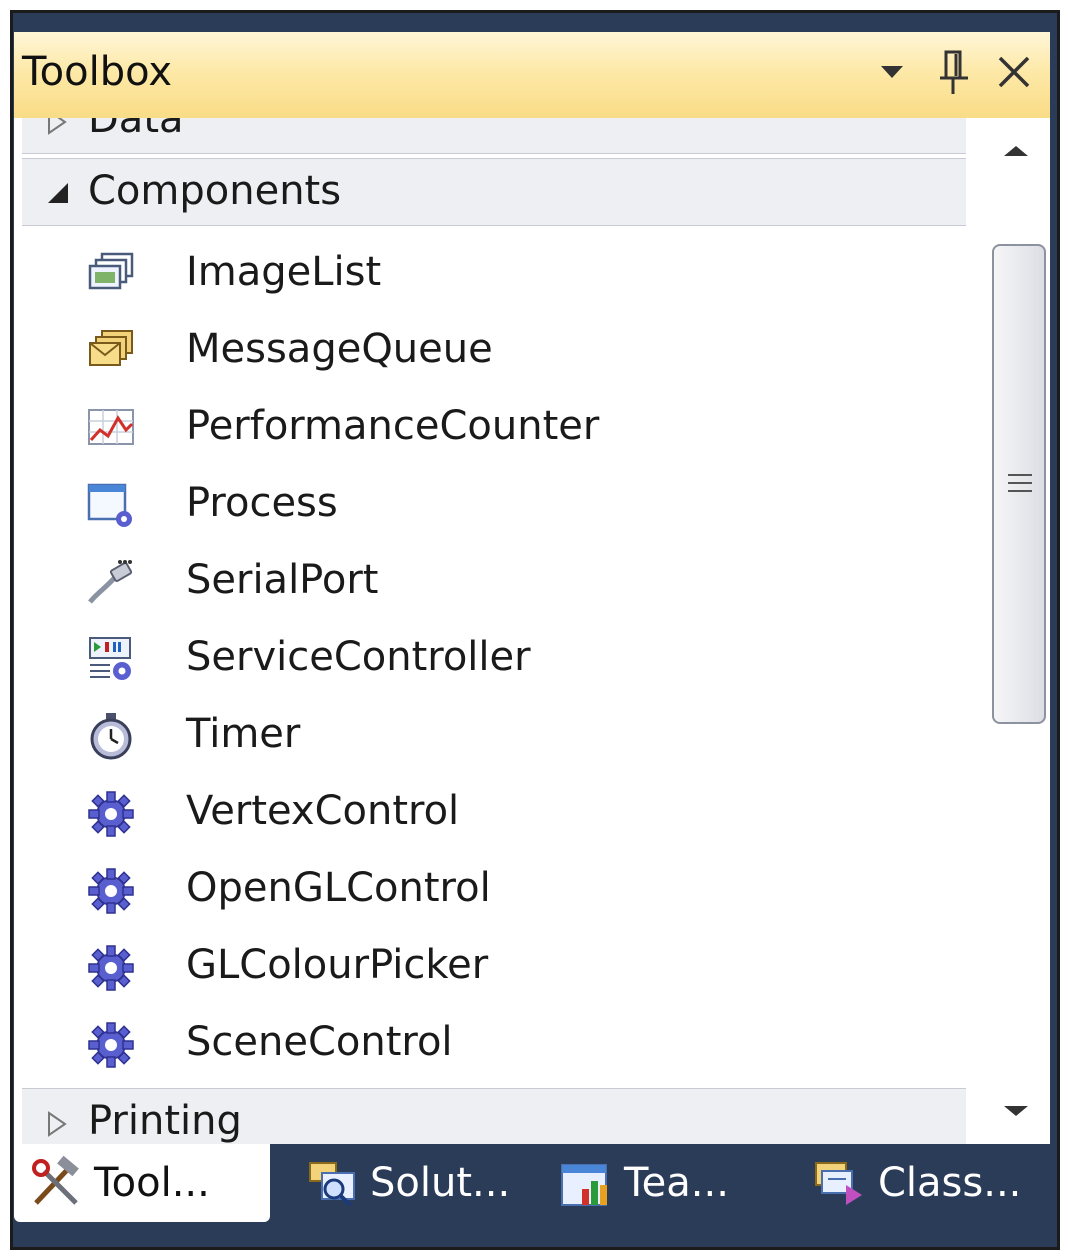 This screenshot has height=1258, width=1068. Describe the element at coordinates (494, 192) in the screenshot. I see `group-header-components: Components` at that location.